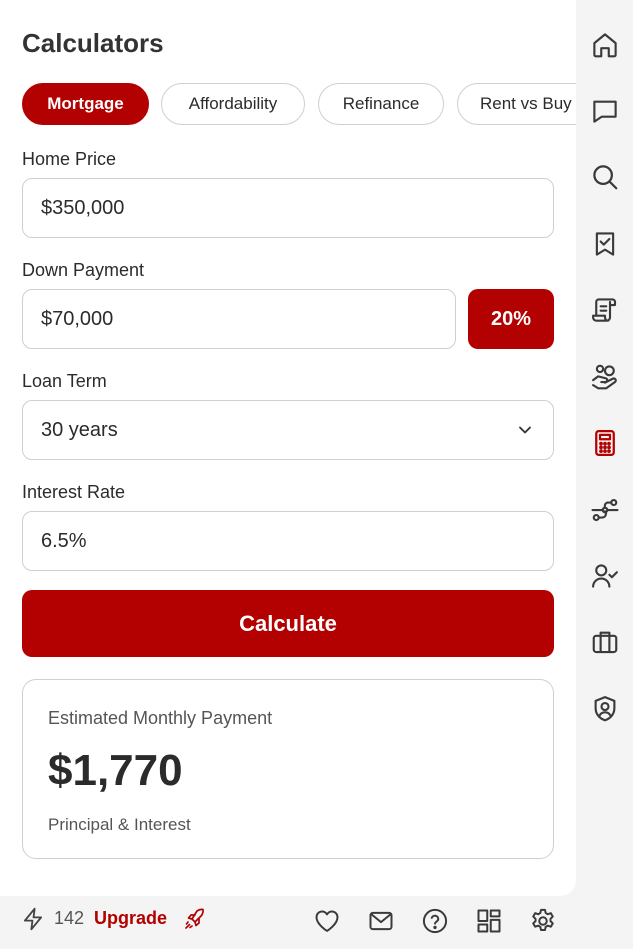 The width and height of the screenshot is (633, 949). What do you see at coordinates (327, 921) in the screenshot?
I see `heart-icon` at bounding box center [327, 921].